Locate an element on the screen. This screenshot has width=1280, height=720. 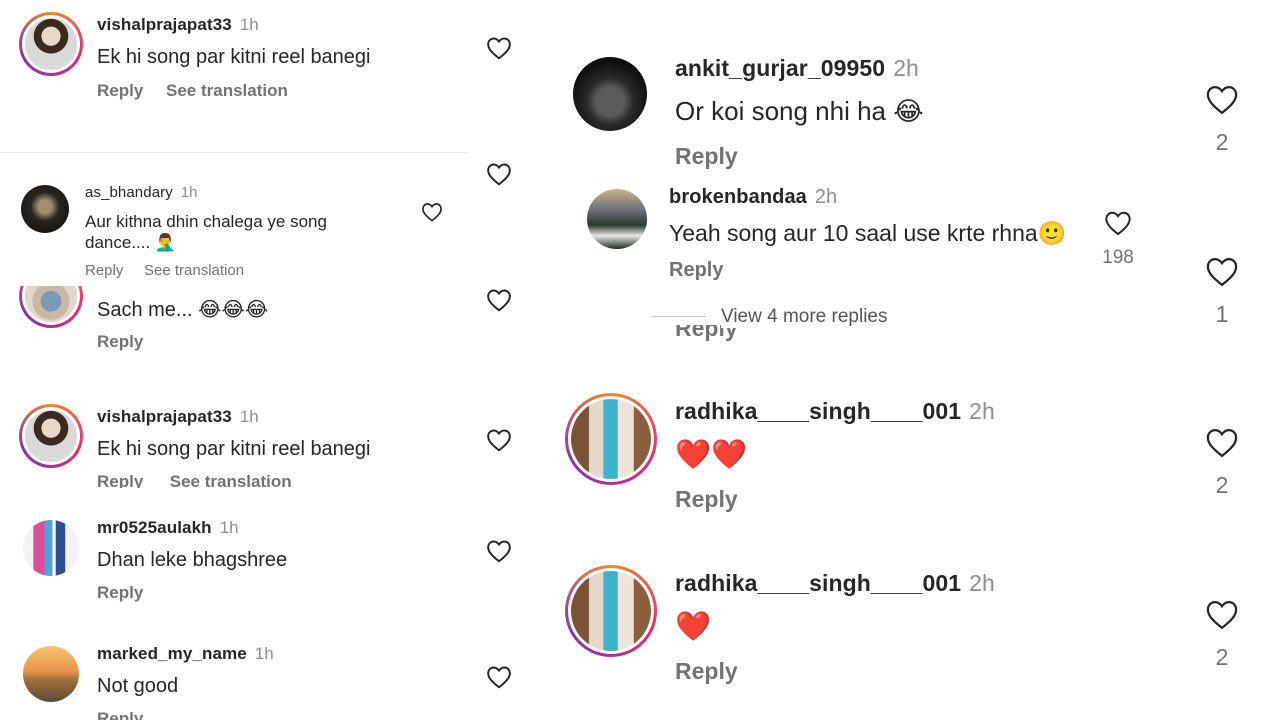
comment-actions-cropped: Reply See translation is located at coordinates (194, 480).